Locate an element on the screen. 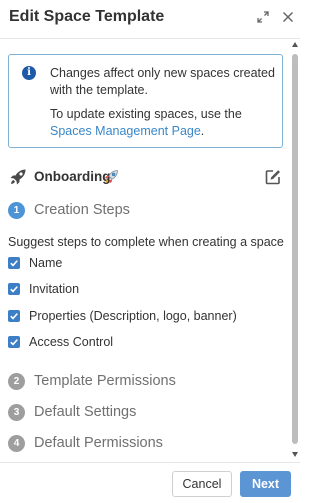 The image size is (320, 503). option-label: Properties (Description, logo, banner) is located at coordinates (133, 316).